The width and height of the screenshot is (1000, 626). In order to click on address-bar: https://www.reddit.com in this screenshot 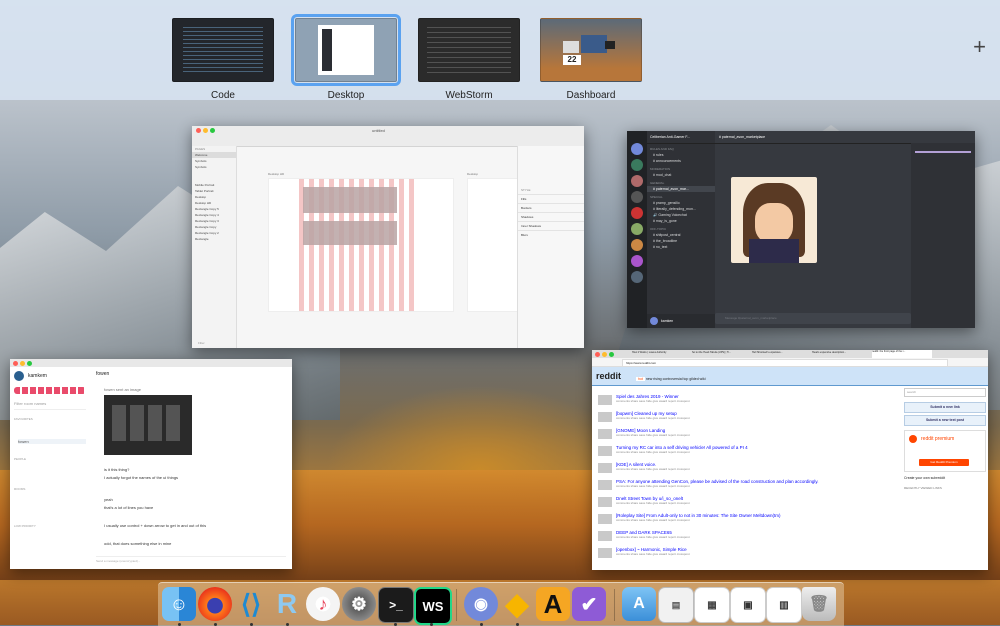, I will do `click(785, 363)`.